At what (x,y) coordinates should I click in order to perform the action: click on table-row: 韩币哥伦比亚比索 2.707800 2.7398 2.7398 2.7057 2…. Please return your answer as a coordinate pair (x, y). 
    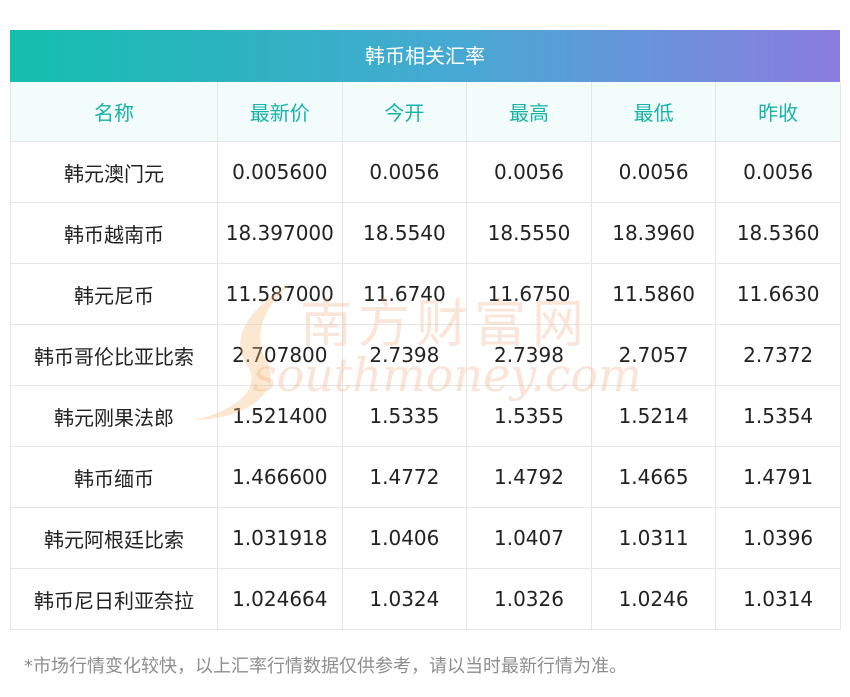
    Looking at the image, I should click on (425, 355).